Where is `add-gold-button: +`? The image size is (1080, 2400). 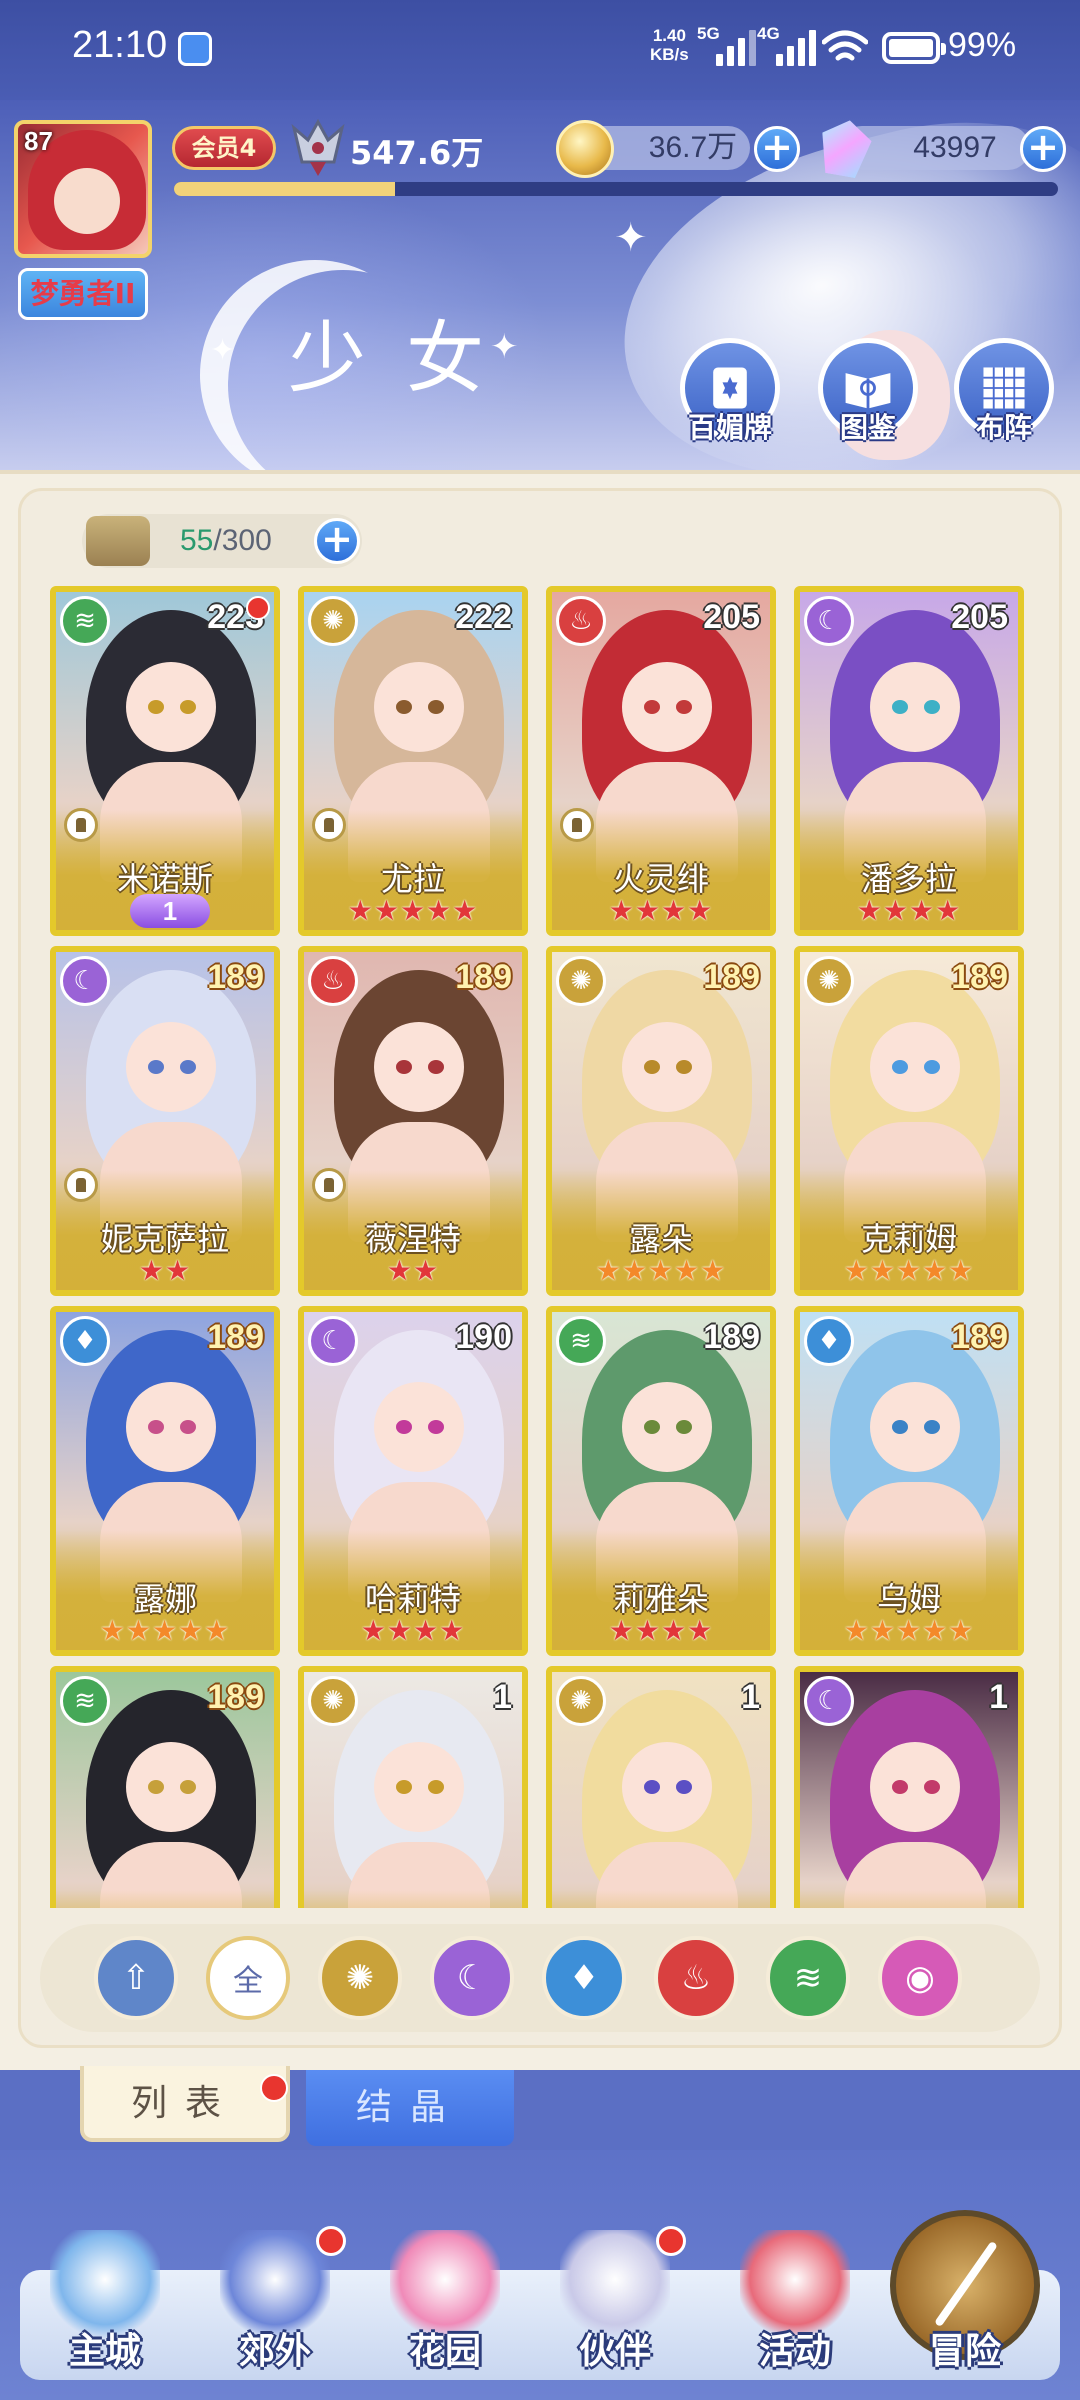
add-gold-button: + is located at coordinates (777, 149).